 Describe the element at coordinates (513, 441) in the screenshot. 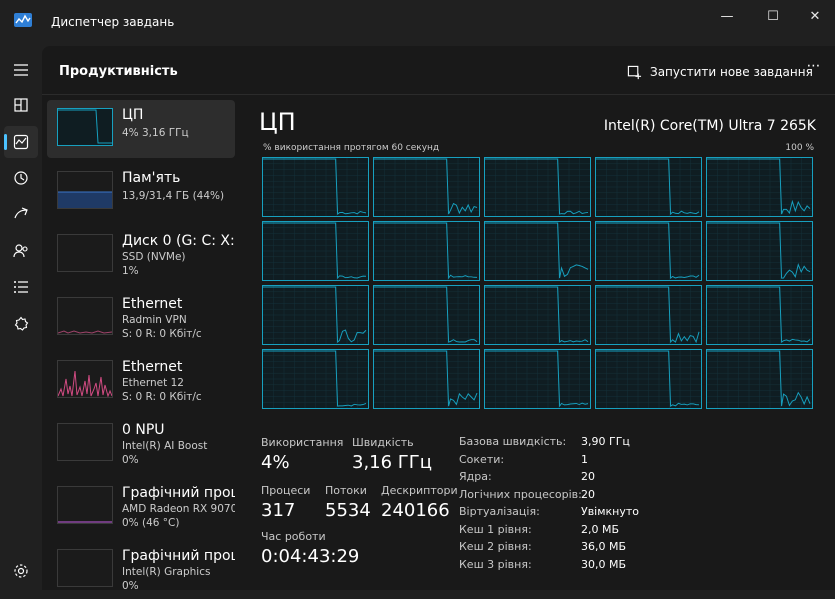

I see `info-key: Базова швидкість:` at that location.